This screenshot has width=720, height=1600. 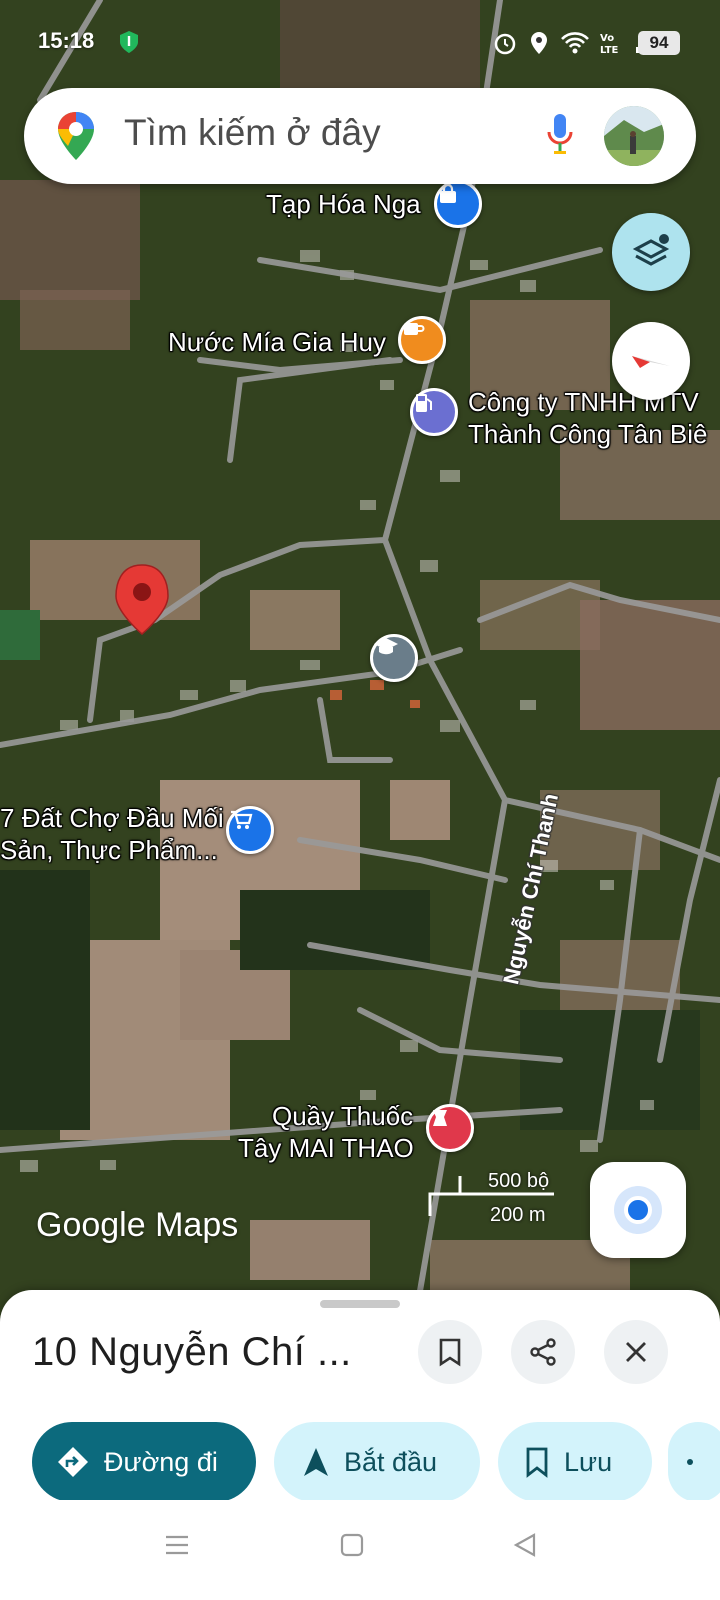 What do you see at coordinates (394, 658) in the screenshot?
I see `school-icon` at bounding box center [394, 658].